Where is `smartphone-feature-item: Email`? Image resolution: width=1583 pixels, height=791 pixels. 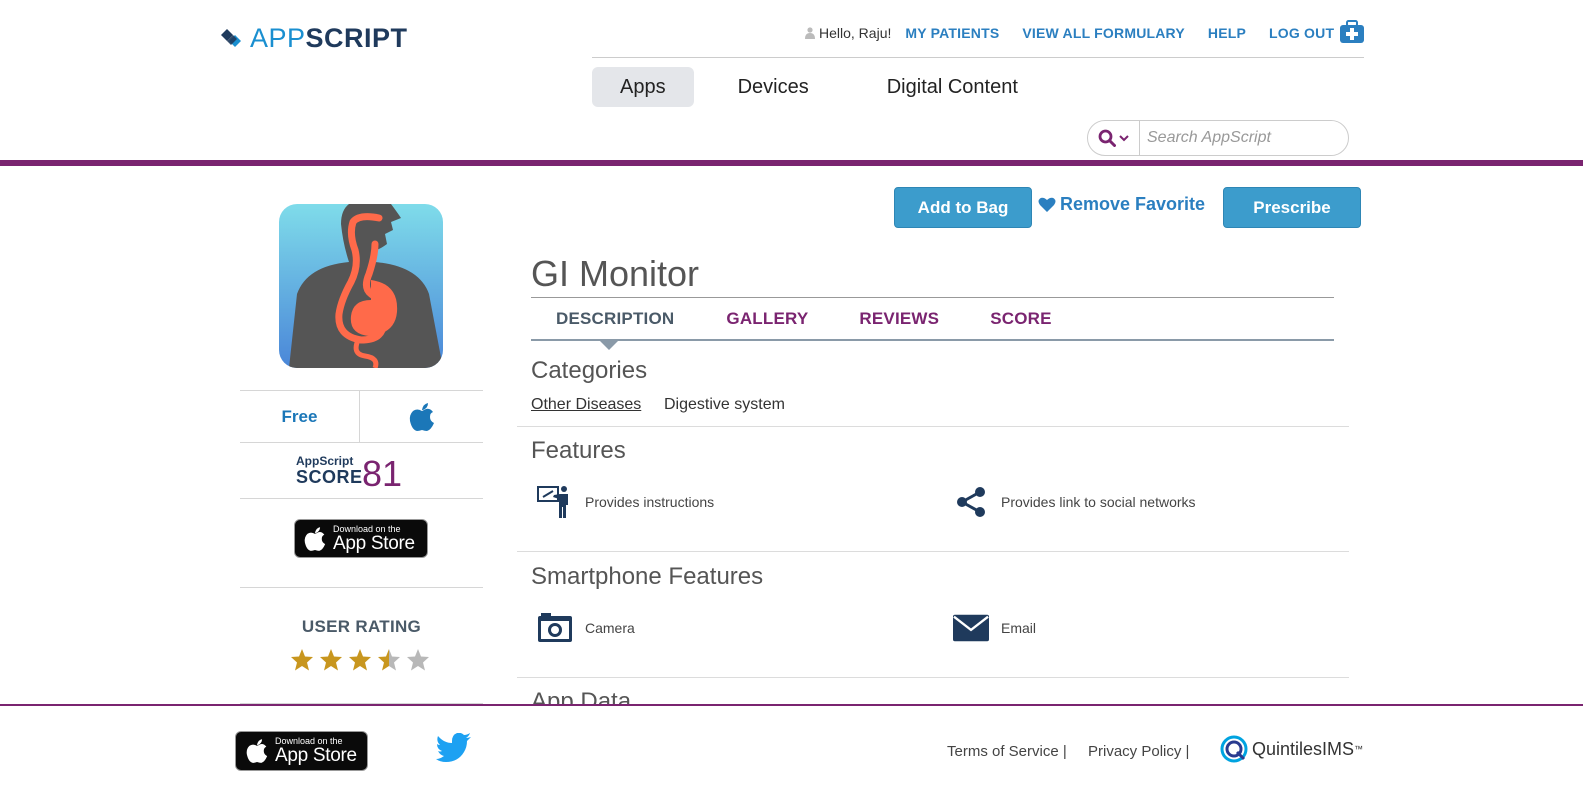
smartphone-feature-item: Email is located at coordinates (994, 628).